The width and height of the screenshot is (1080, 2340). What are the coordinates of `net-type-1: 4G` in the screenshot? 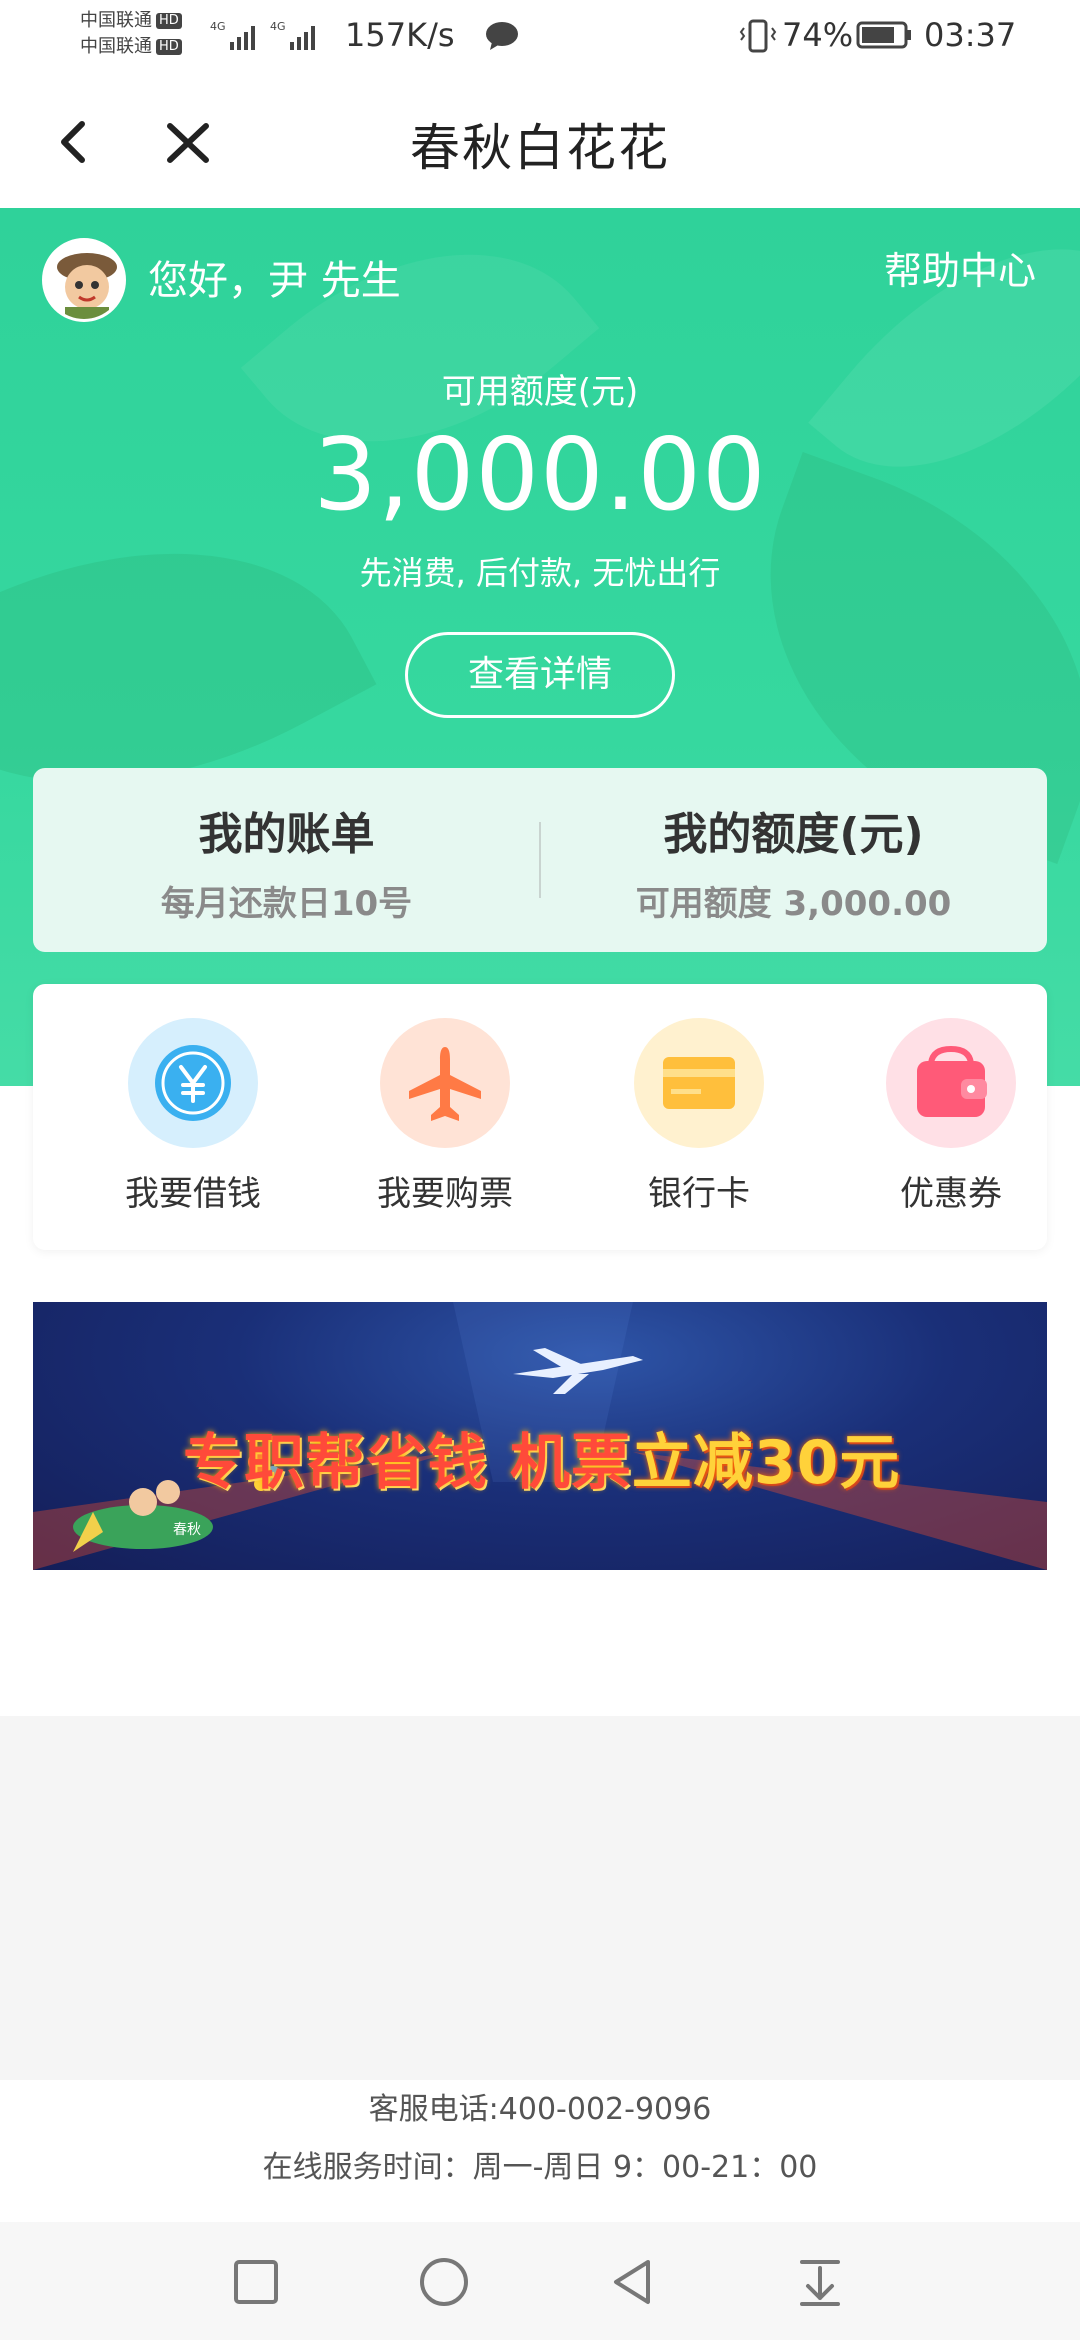 It's located at (218, 26).